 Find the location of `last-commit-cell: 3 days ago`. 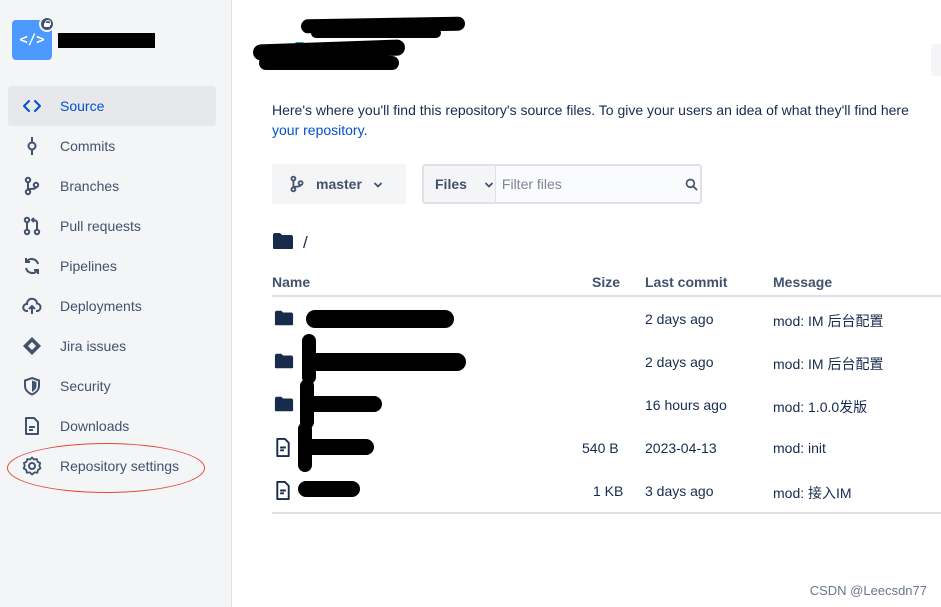

last-commit-cell: 3 days ago is located at coordinates (679, 491).